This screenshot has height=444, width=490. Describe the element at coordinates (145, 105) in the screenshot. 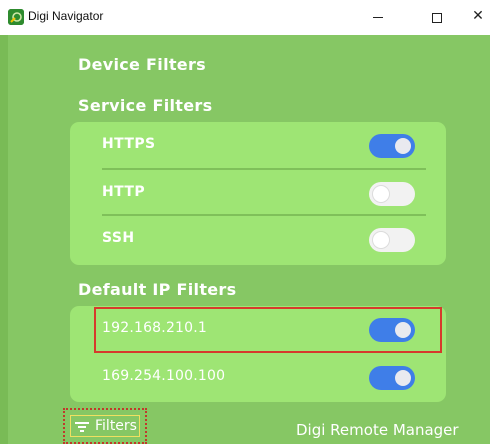

I see `service-filters-header: Service Filters` at that location.